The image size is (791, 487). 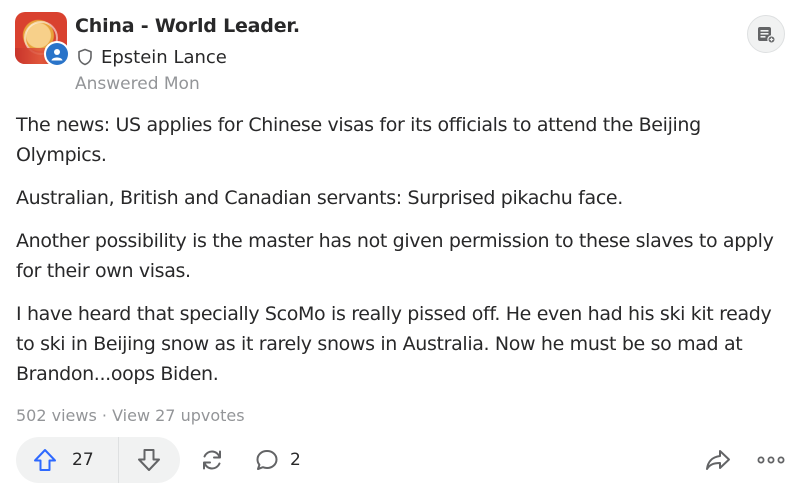 I want to click on share-button, so click(x=718, y=460).